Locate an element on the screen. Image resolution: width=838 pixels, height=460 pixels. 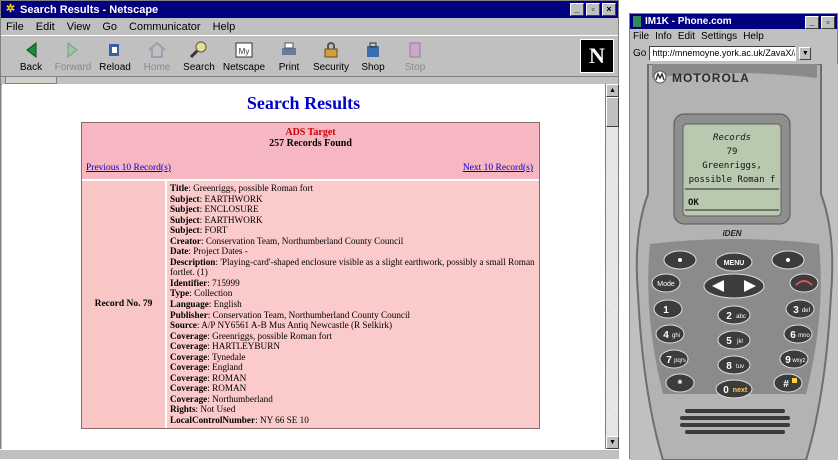
record-field: Type: Collection is located at coordinates (201, 293).